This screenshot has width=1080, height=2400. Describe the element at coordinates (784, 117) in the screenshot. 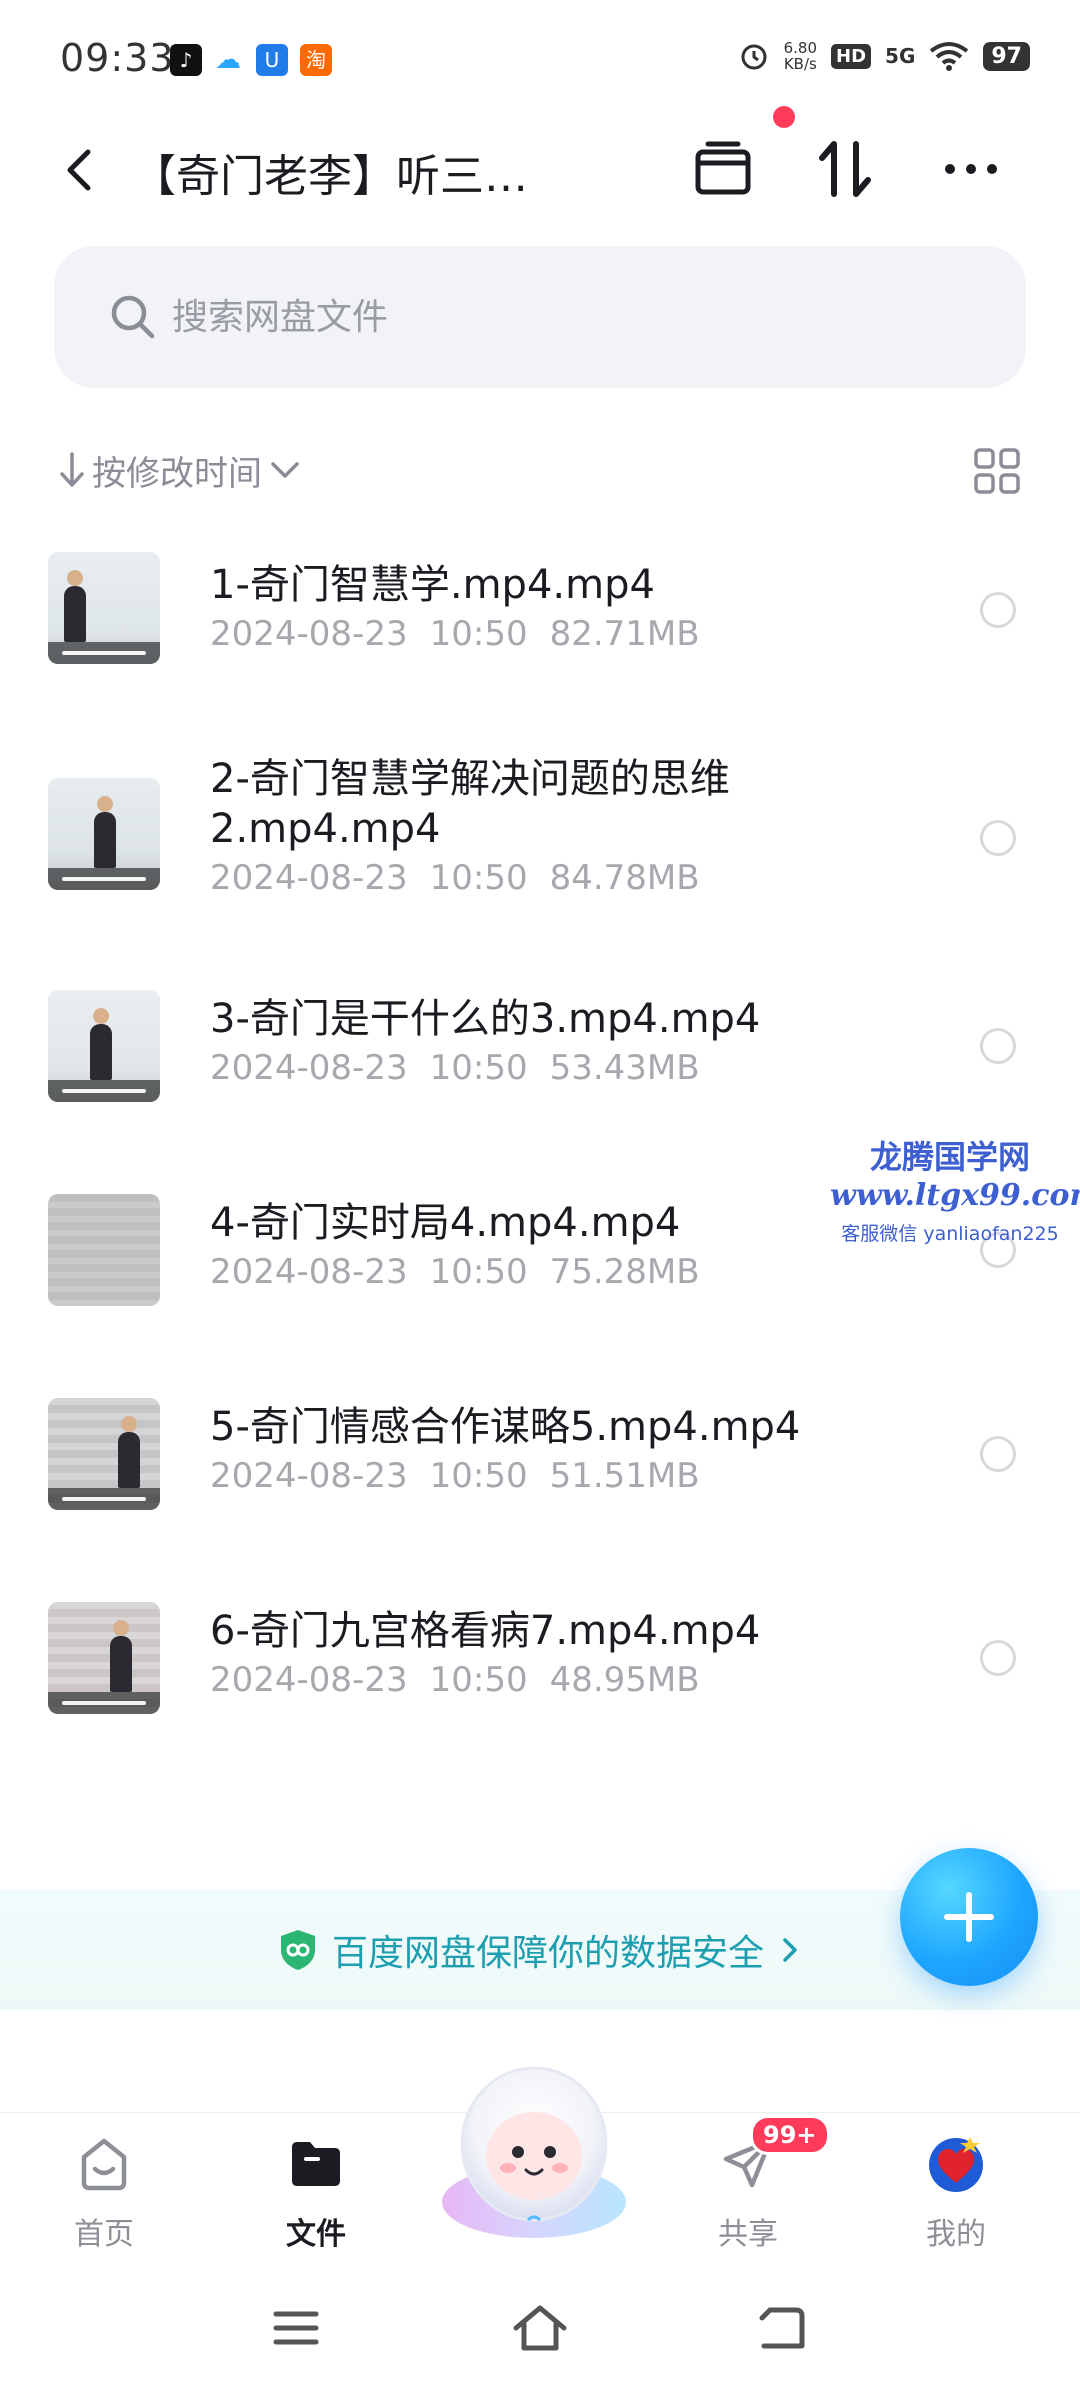

I see `notification-dot` at that location.